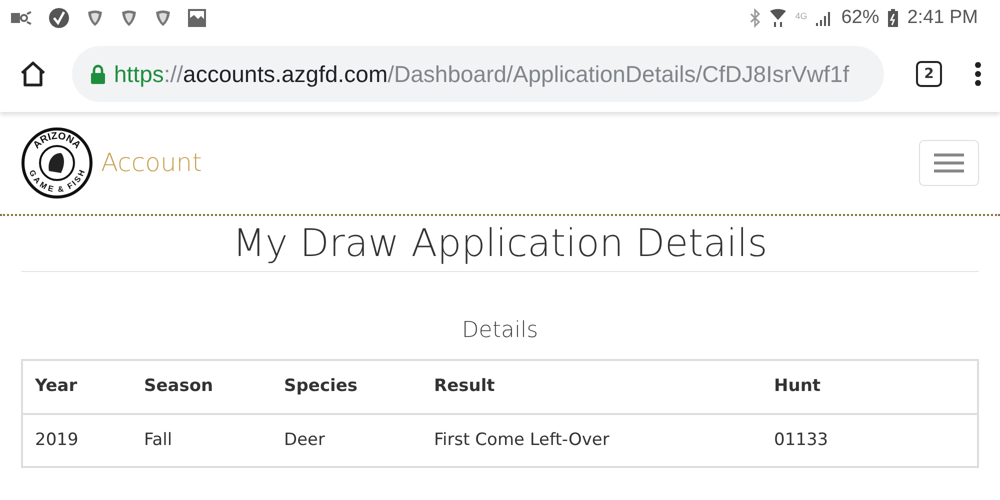 This screenshot has width=1000, height=500. Describe the element at coordinates (347, 387) in the screenshot. I see `column-header: Species` at that location.